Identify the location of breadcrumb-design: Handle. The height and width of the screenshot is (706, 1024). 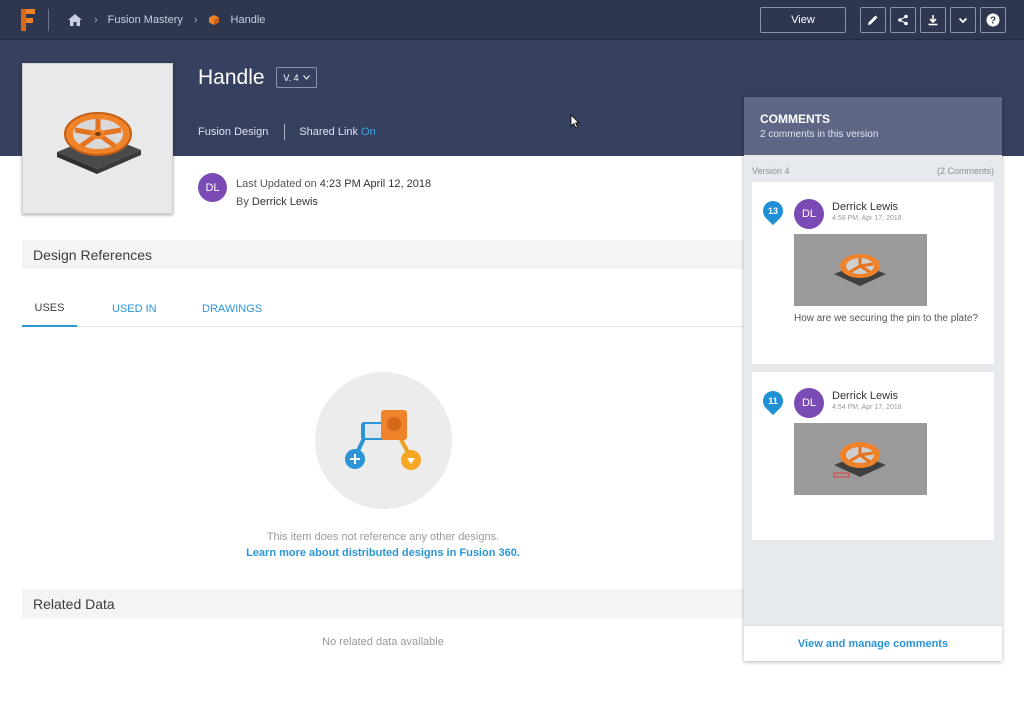
(248, 20).